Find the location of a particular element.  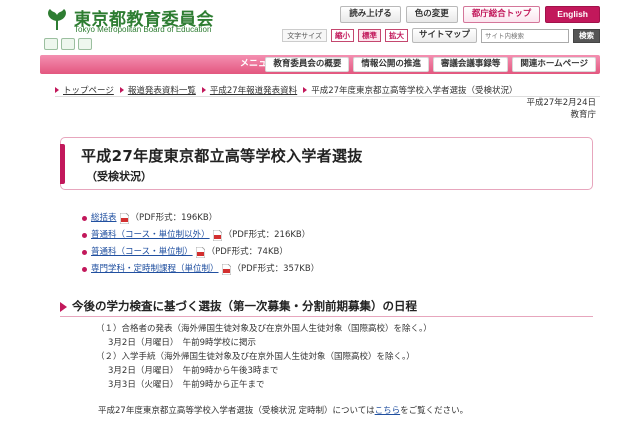

text-size-large-button: 拡大 is located at coordinates (396, 35).